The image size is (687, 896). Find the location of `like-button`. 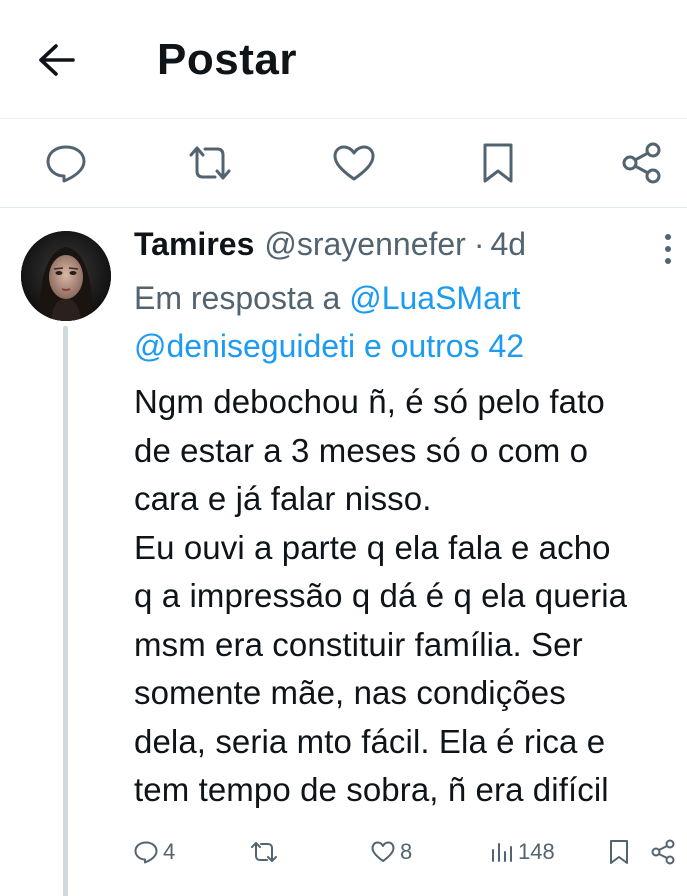

like-button is located at coordinates (354, 163).